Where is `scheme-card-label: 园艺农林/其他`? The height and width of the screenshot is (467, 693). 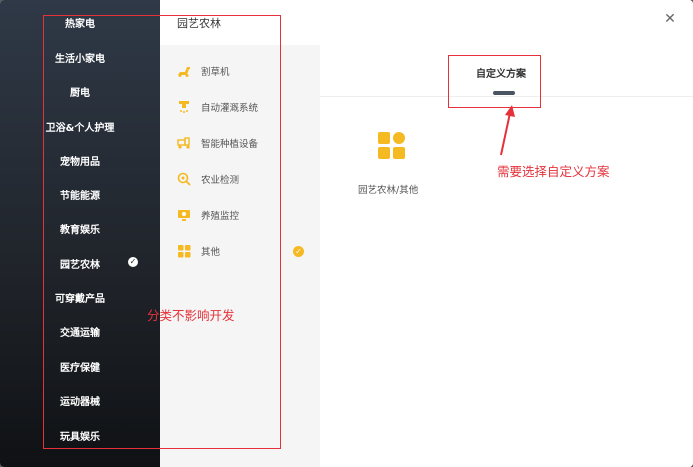 scheme-card-label: 园艺农林/其他 is located at coordinates (388, 189).